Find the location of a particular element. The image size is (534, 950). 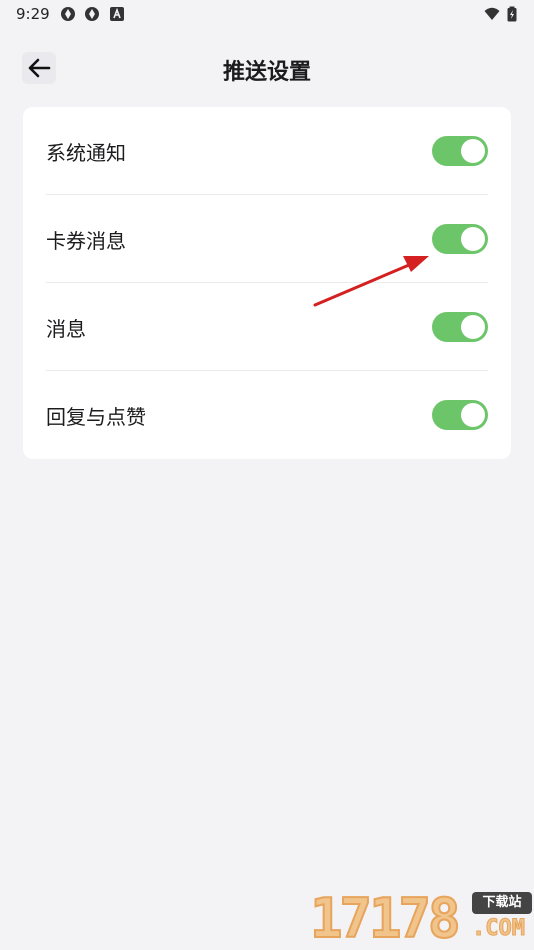

setting-label: 系统通知 is located at coordinates (86, 152).